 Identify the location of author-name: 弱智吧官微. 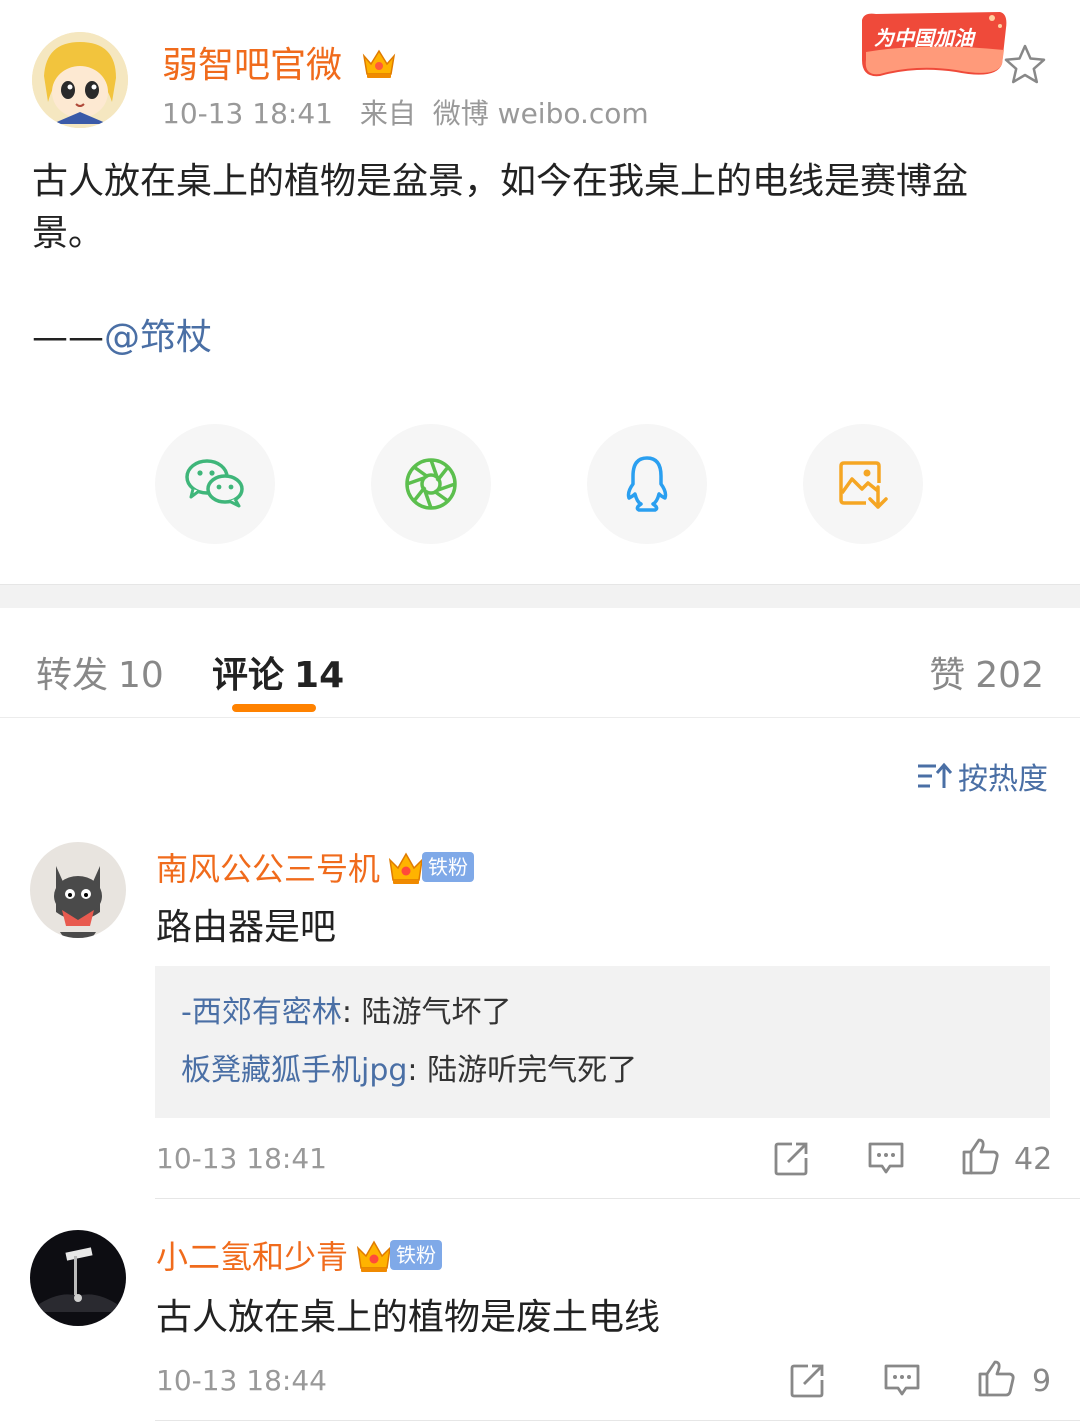
(279, 62).